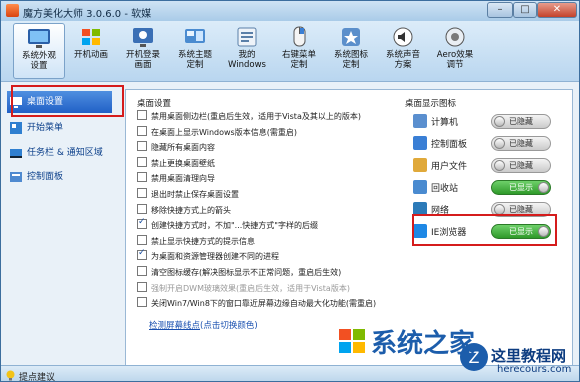  What do you see at coordinates (350, 60) in the screenshot?
I see `tool-label: 系统图标 定制` at bounding box center [350, 60].